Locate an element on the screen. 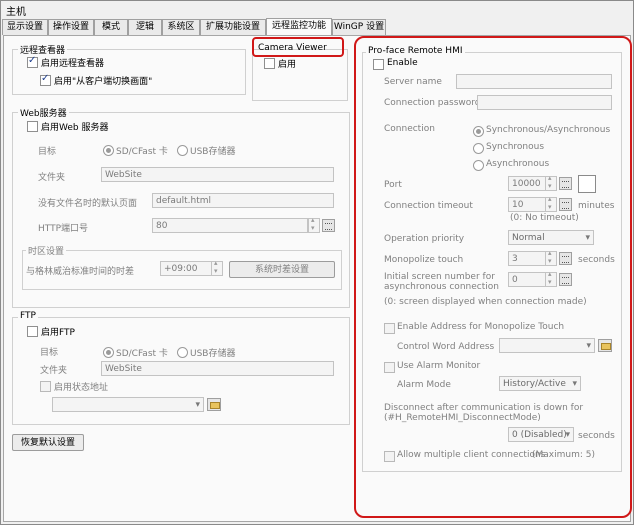 The width and height of the screenshot is (634, 525). hmi-disconnect-unit: seconds is located at coordinates (596, 436).